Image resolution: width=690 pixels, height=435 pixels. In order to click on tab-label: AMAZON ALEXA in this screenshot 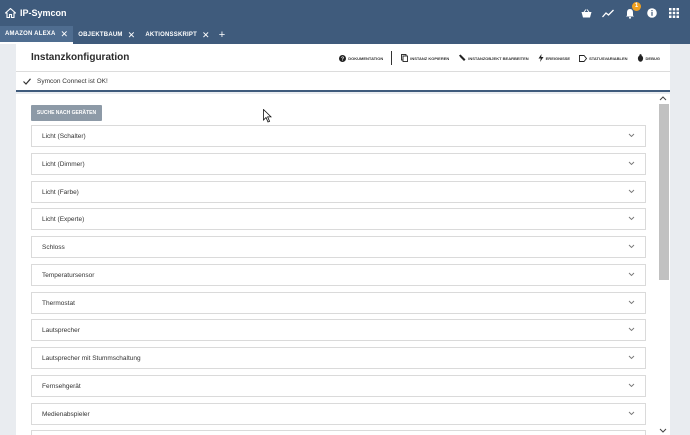, I will do `click(30, 34)`.